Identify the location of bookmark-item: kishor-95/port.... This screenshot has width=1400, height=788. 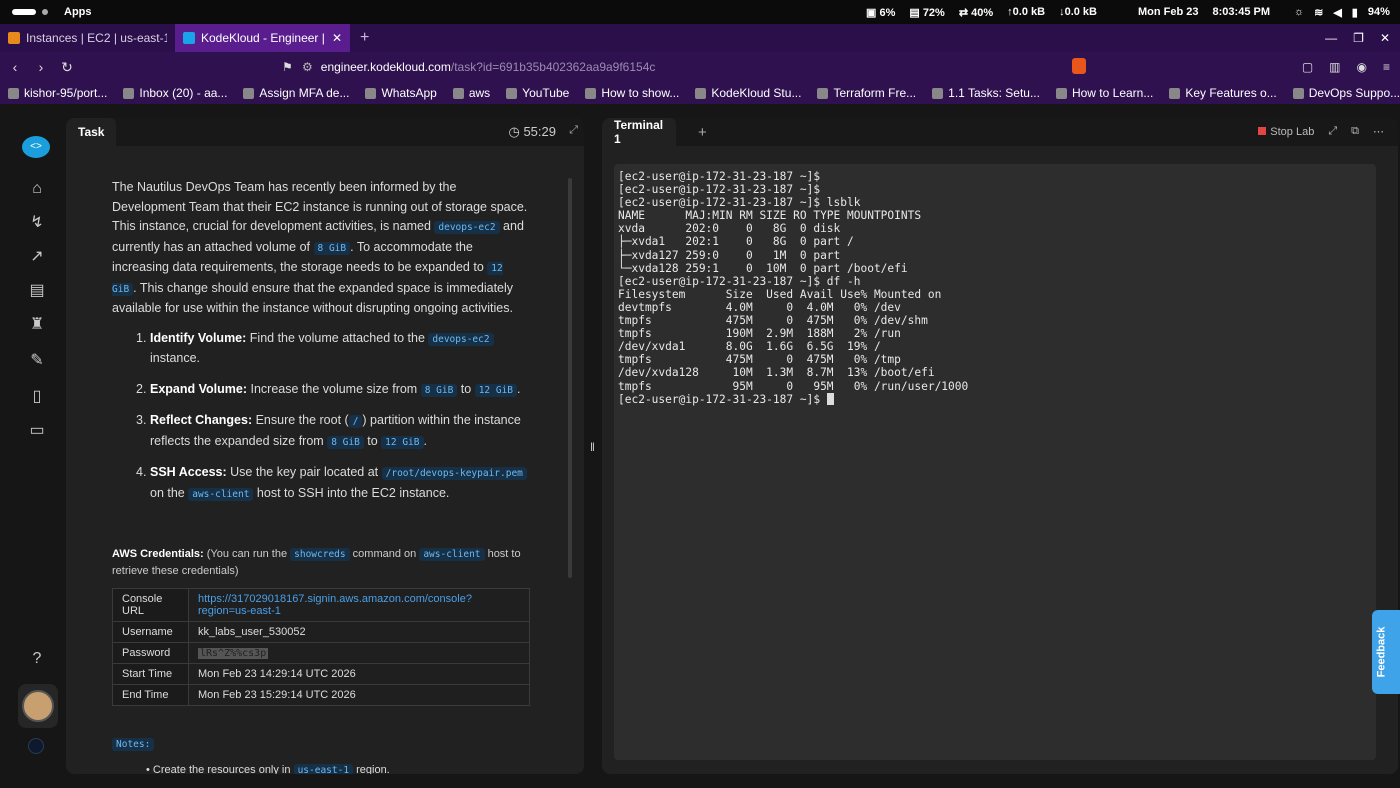
(57, 93).